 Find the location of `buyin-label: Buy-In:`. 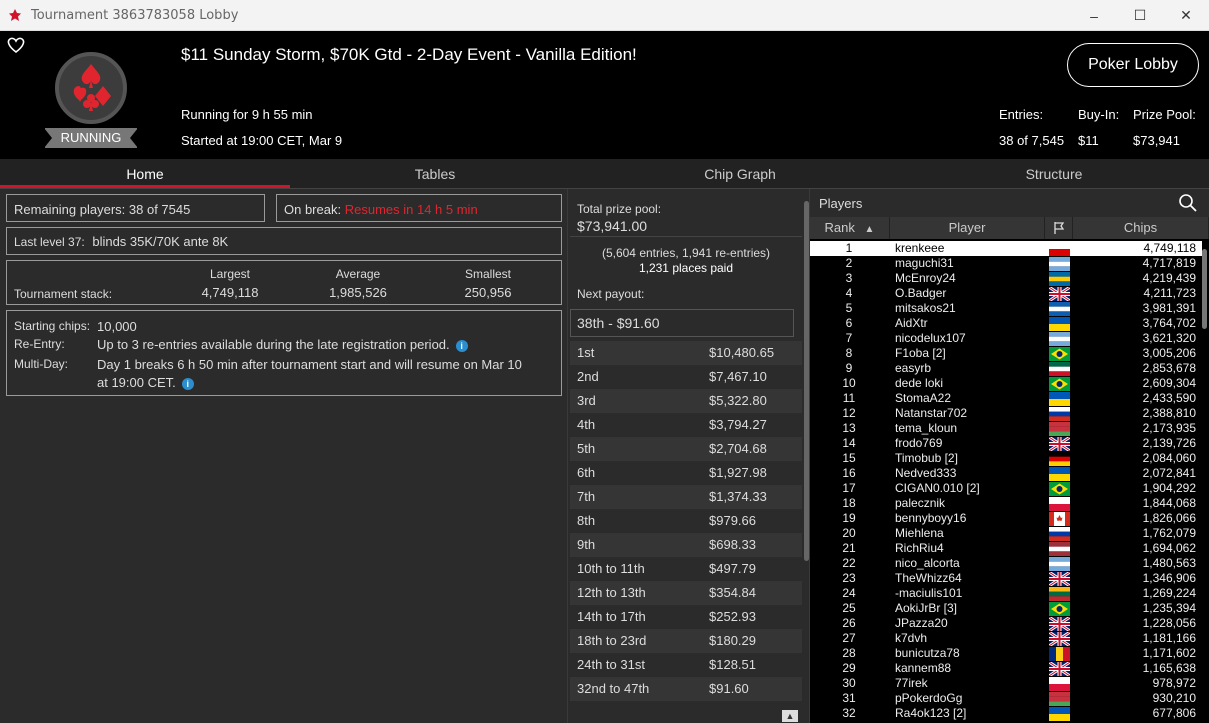

buyin-label: Buy-In: is located at coordinates (1099, 114).